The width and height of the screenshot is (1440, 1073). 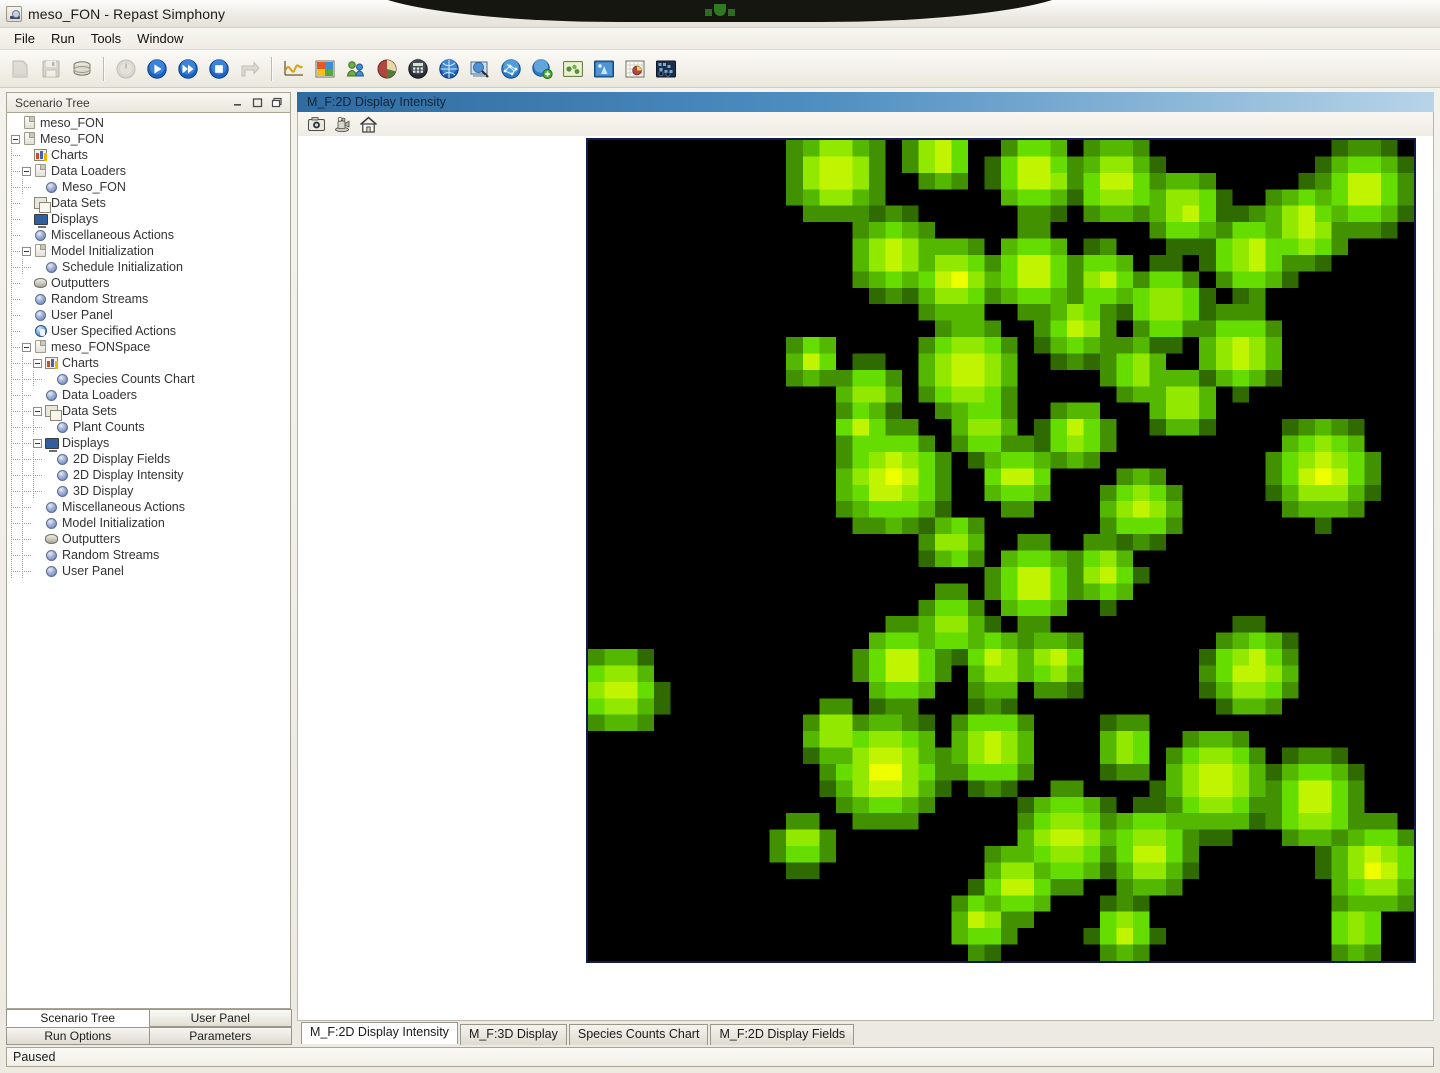 I want to click on globe-icon, so click(x=449, y=69).